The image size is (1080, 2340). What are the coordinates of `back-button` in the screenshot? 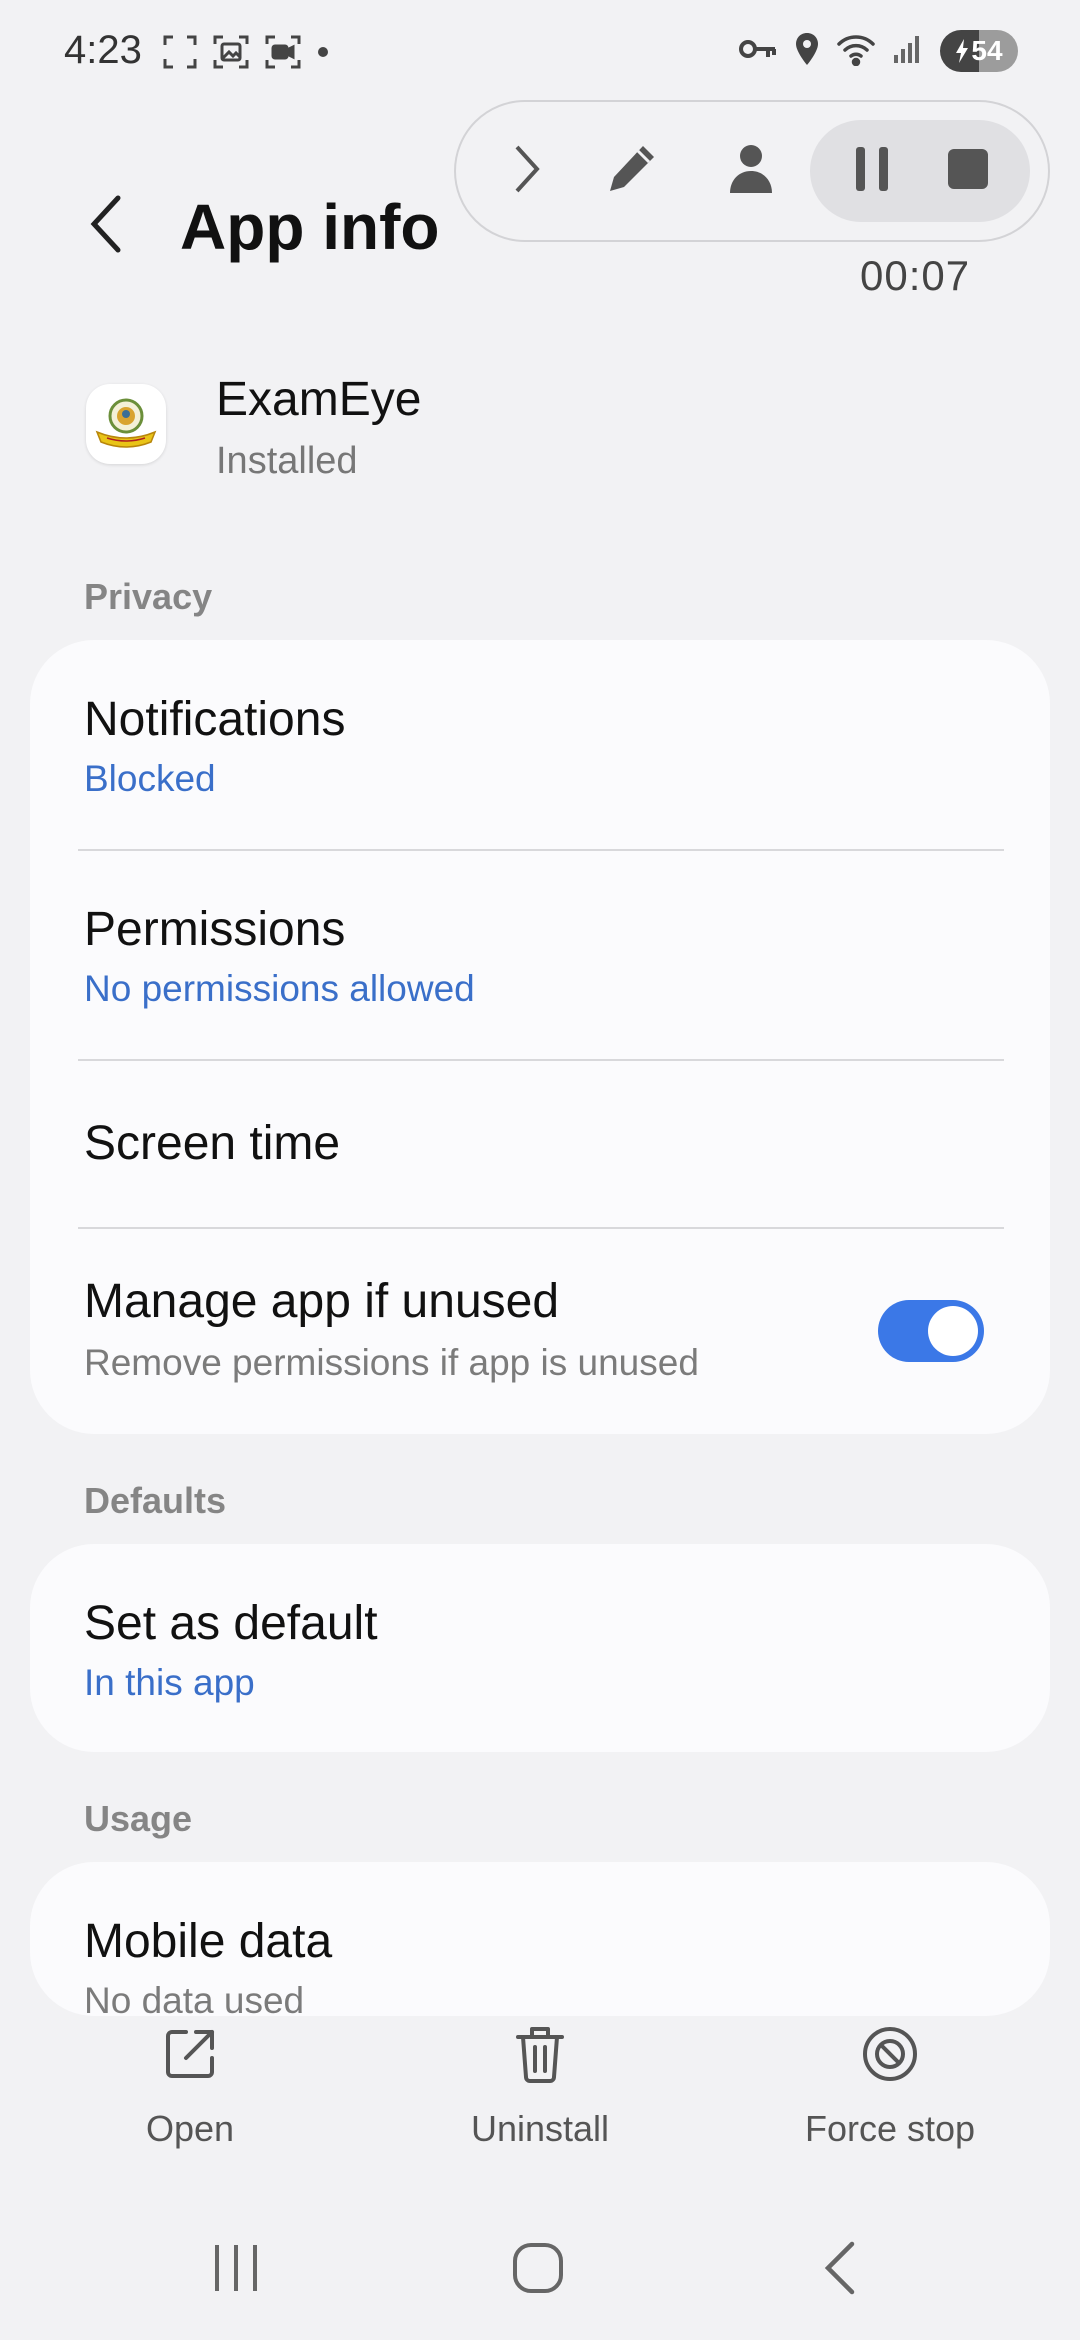 It's located at (106, 226).